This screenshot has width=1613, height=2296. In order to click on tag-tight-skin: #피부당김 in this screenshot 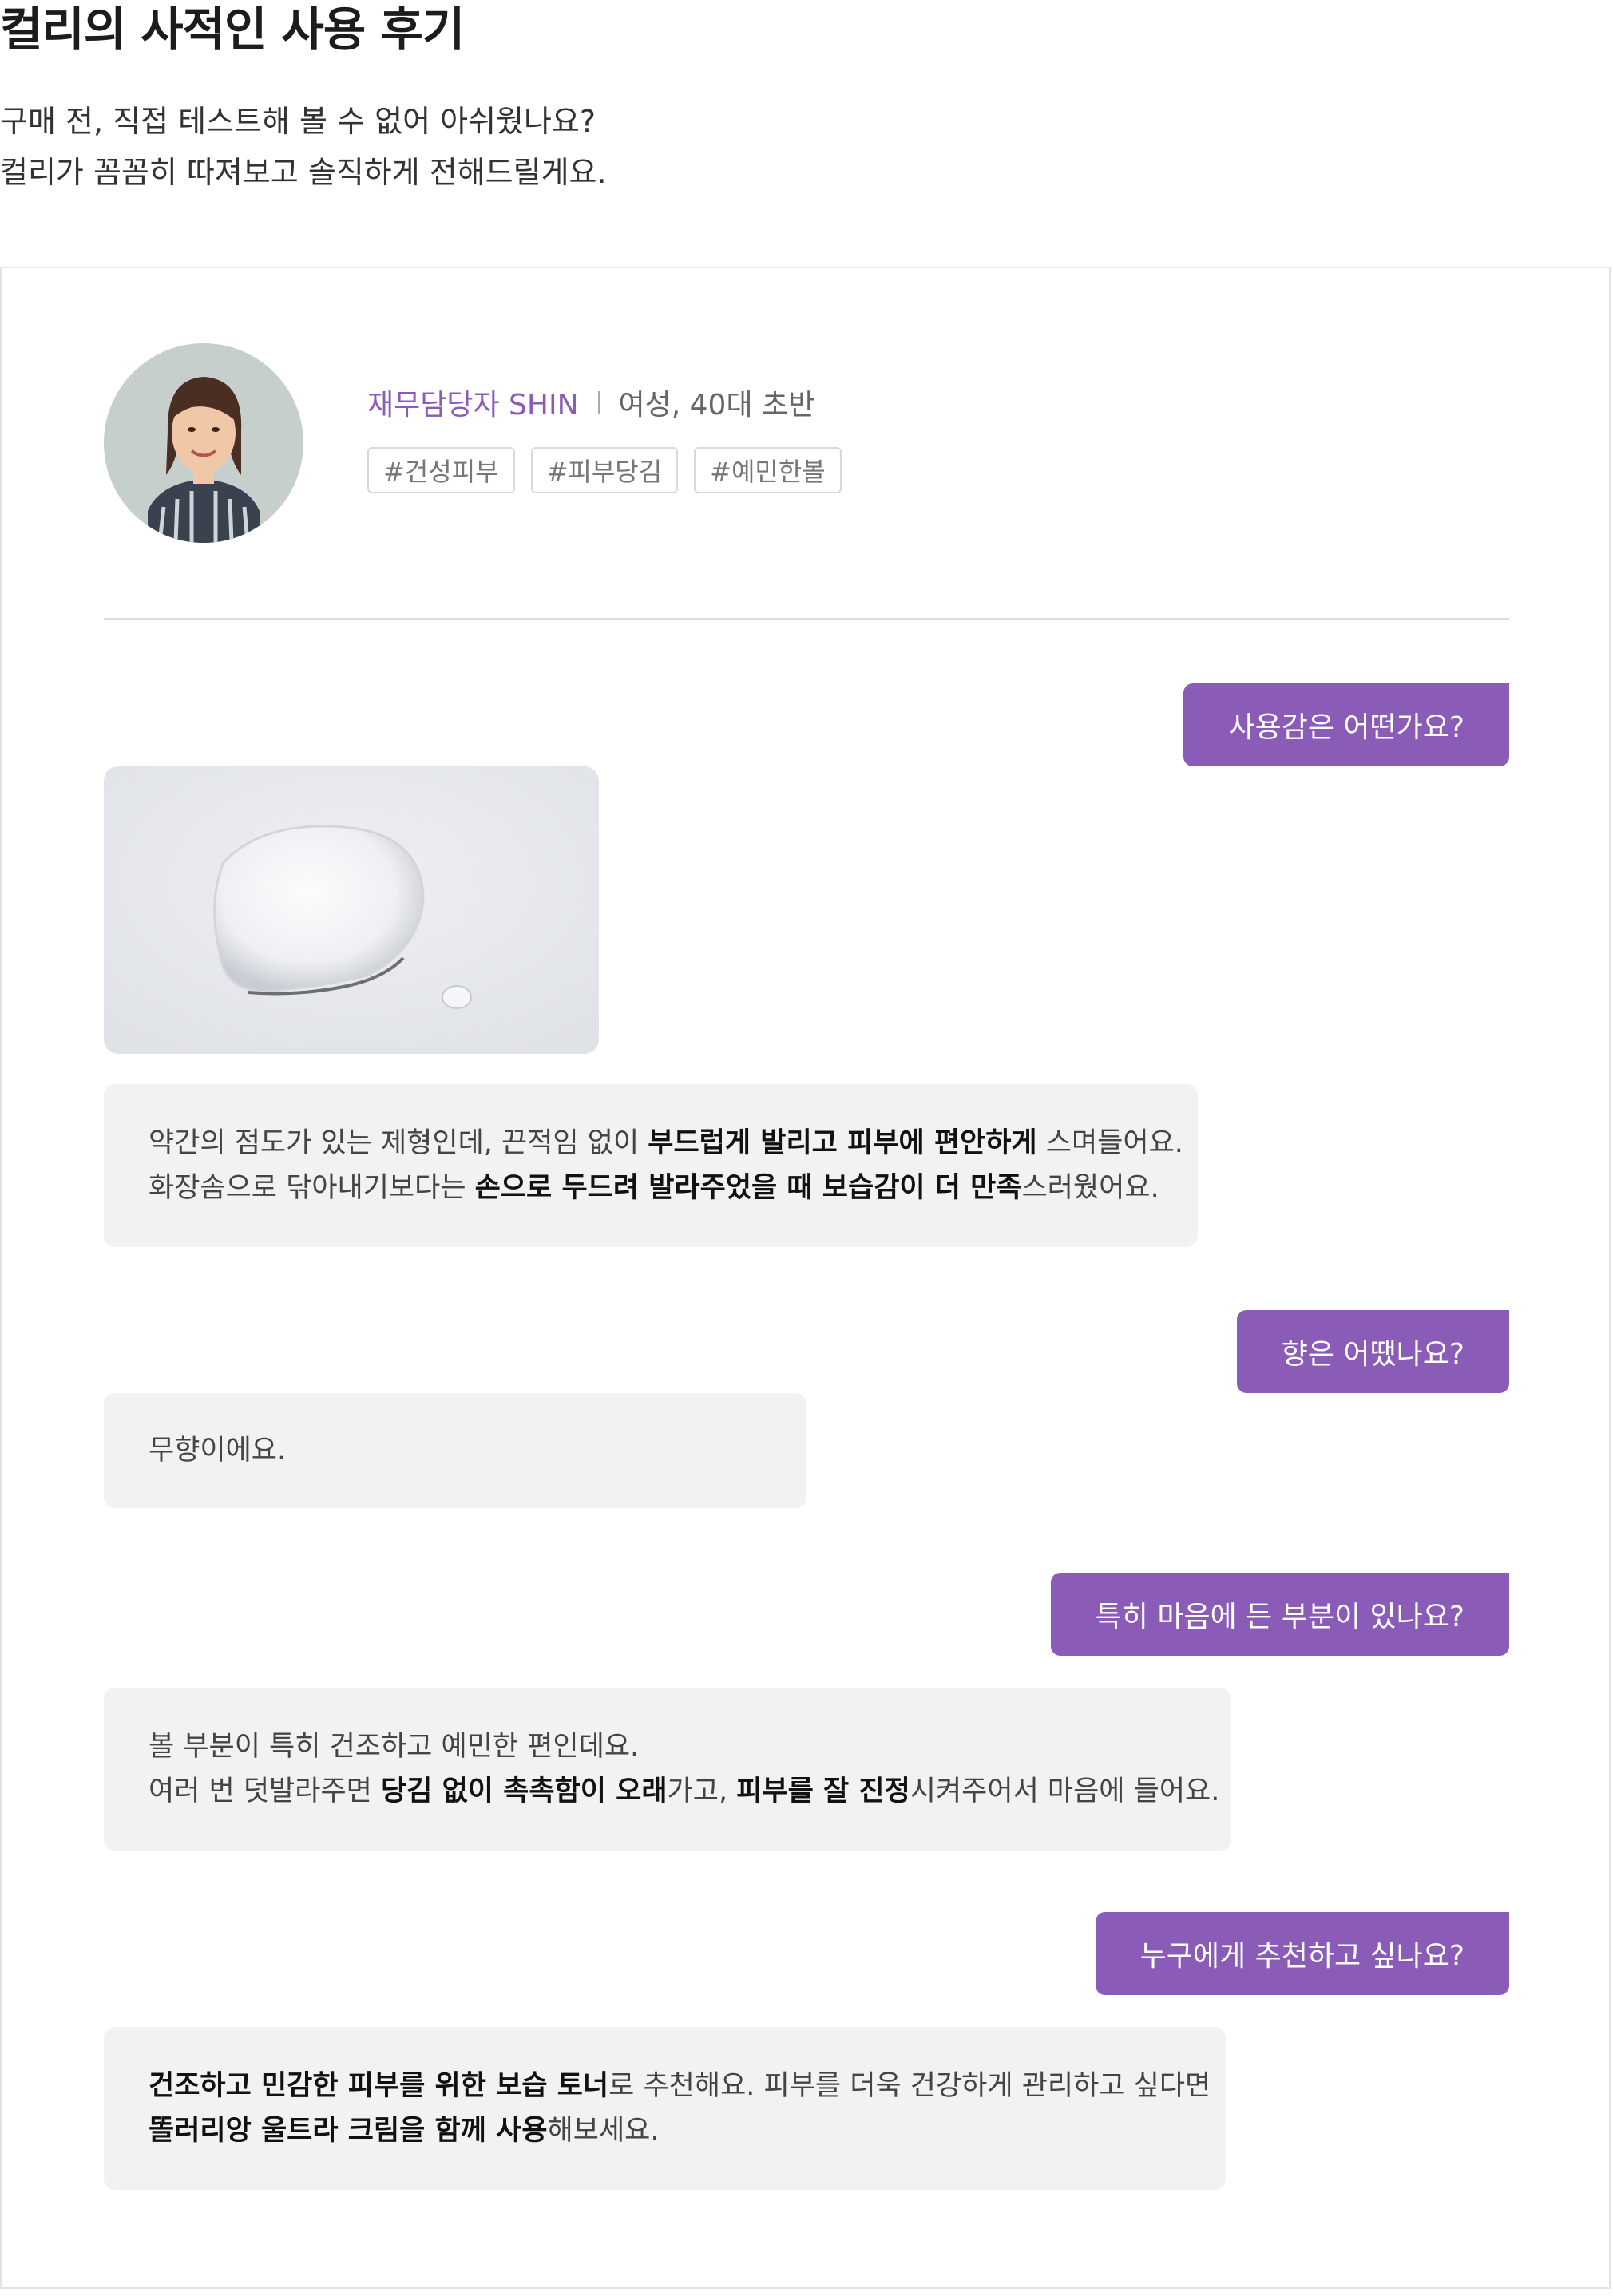, I will do `click(604, 470)`.